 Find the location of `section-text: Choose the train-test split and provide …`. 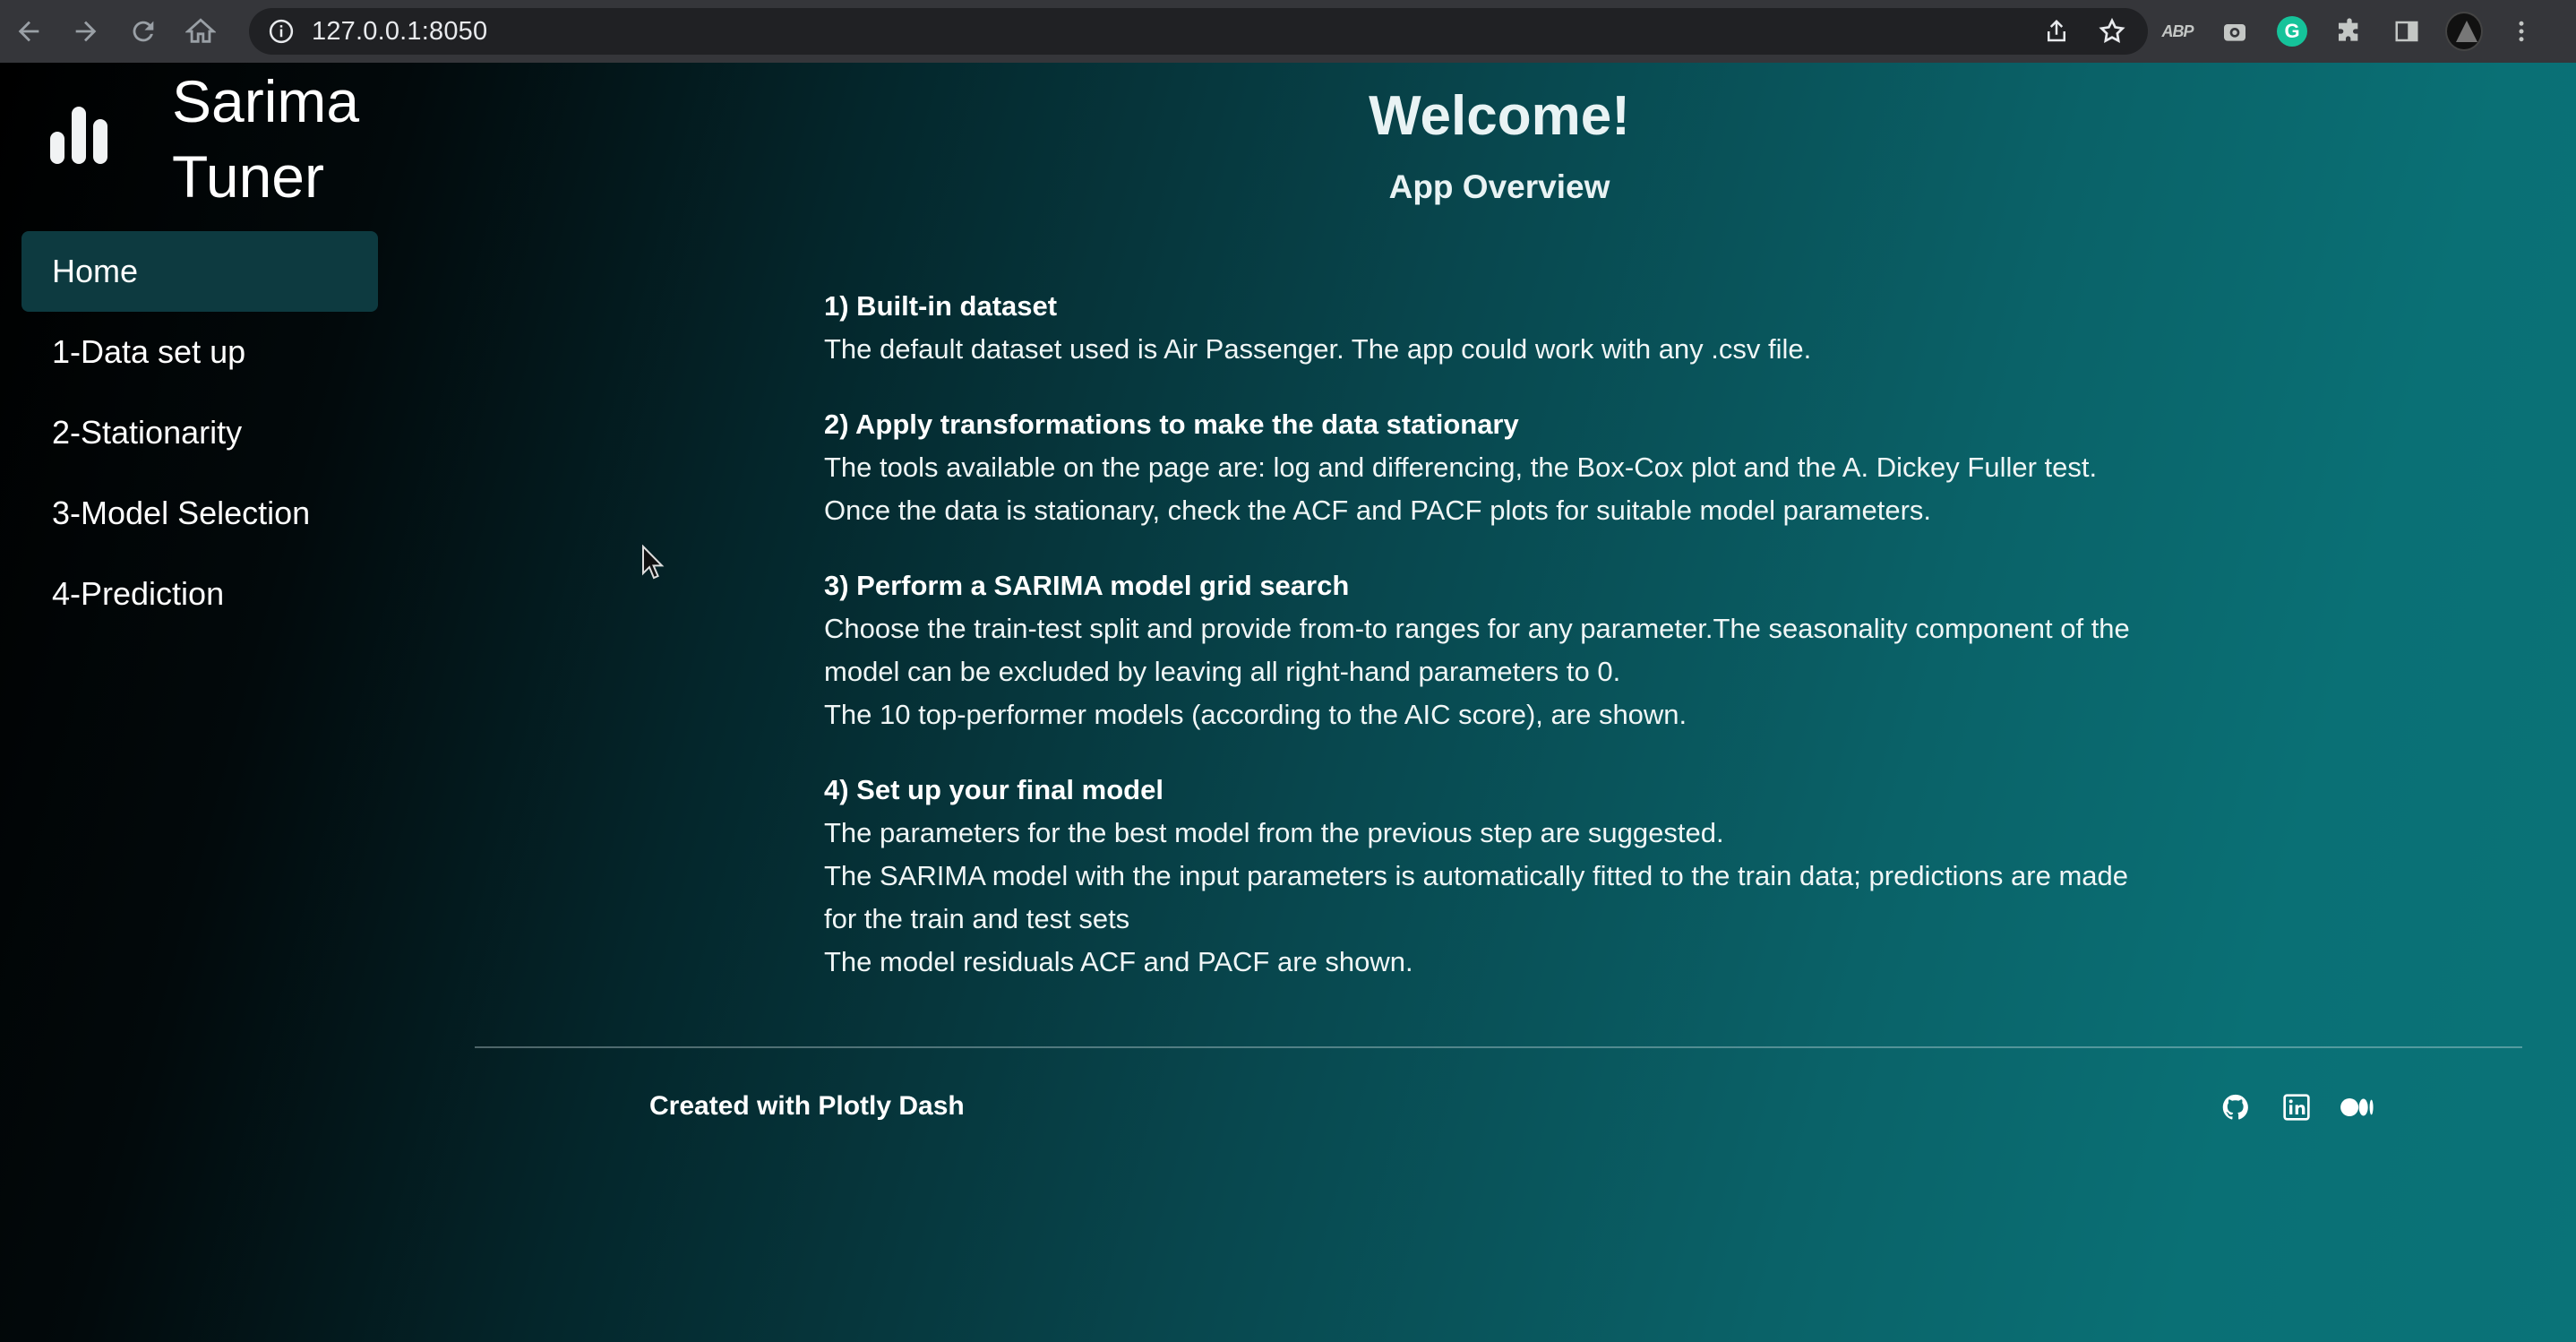

section-text: Choose the train-test split and provide … is located at coordinates (1477, 628).